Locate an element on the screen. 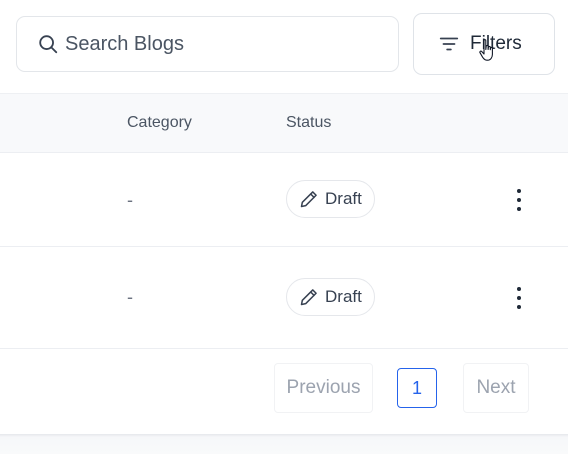 The width and height of the screenshot is (568, 454). column-header-category: Category is located at coordinates (159, 123).